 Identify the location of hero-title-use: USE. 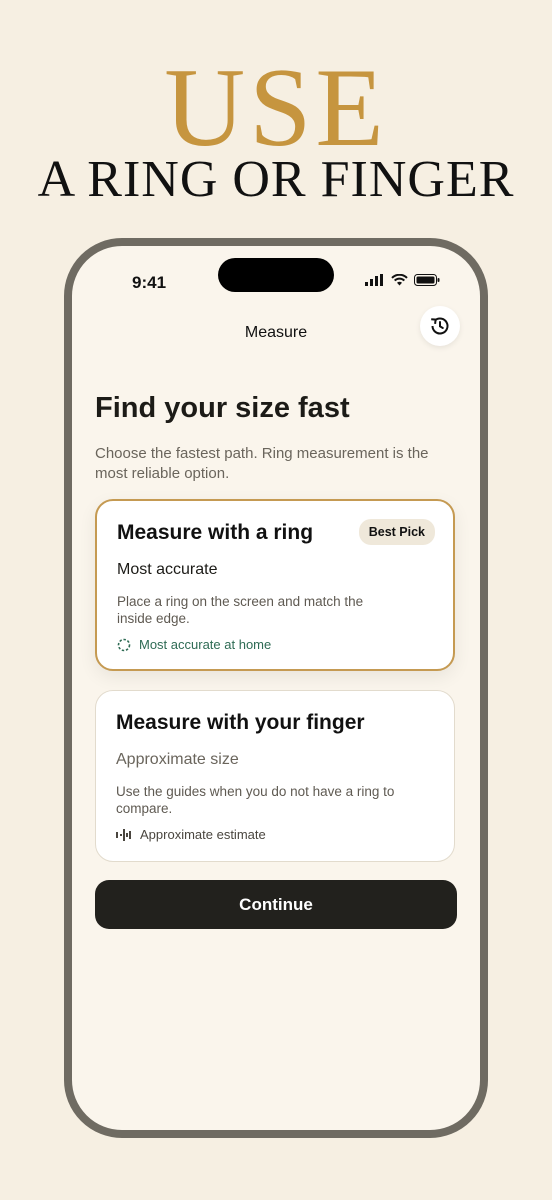
(276, 108).